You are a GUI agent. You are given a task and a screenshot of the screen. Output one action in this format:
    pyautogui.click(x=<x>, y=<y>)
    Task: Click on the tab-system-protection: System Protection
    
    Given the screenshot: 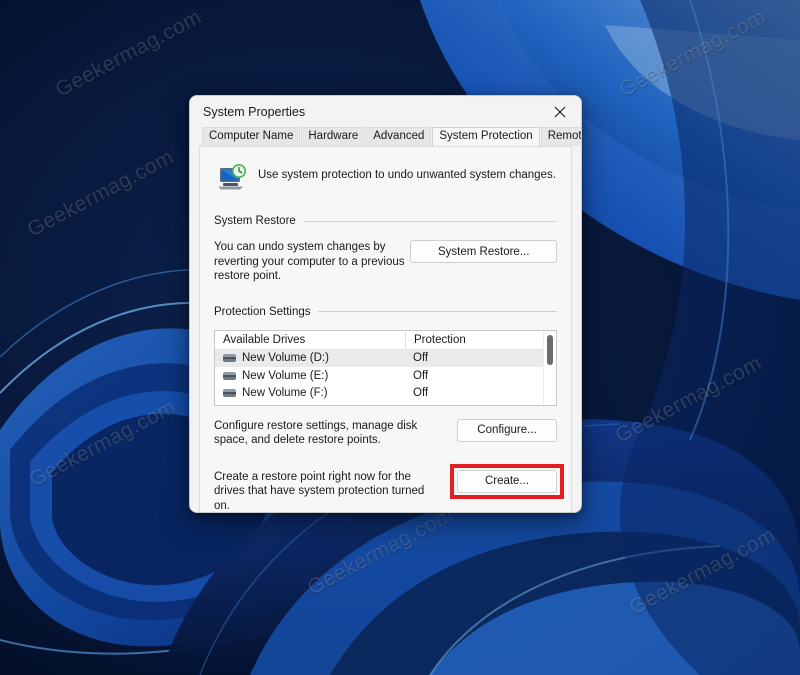 What is the action you would take?
    pyautogui.click(x=486, y=136)
    